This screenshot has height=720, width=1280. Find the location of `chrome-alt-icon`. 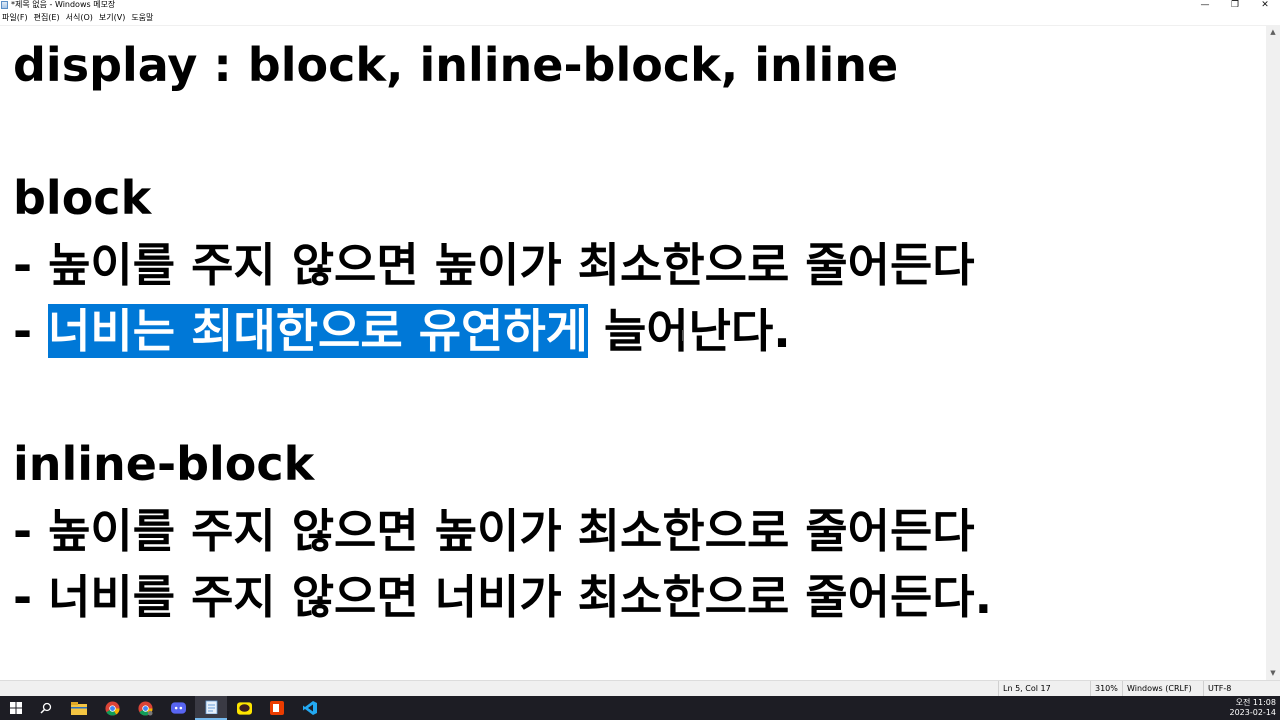

chrome-alt-icon is located at coordinates (145, 708).